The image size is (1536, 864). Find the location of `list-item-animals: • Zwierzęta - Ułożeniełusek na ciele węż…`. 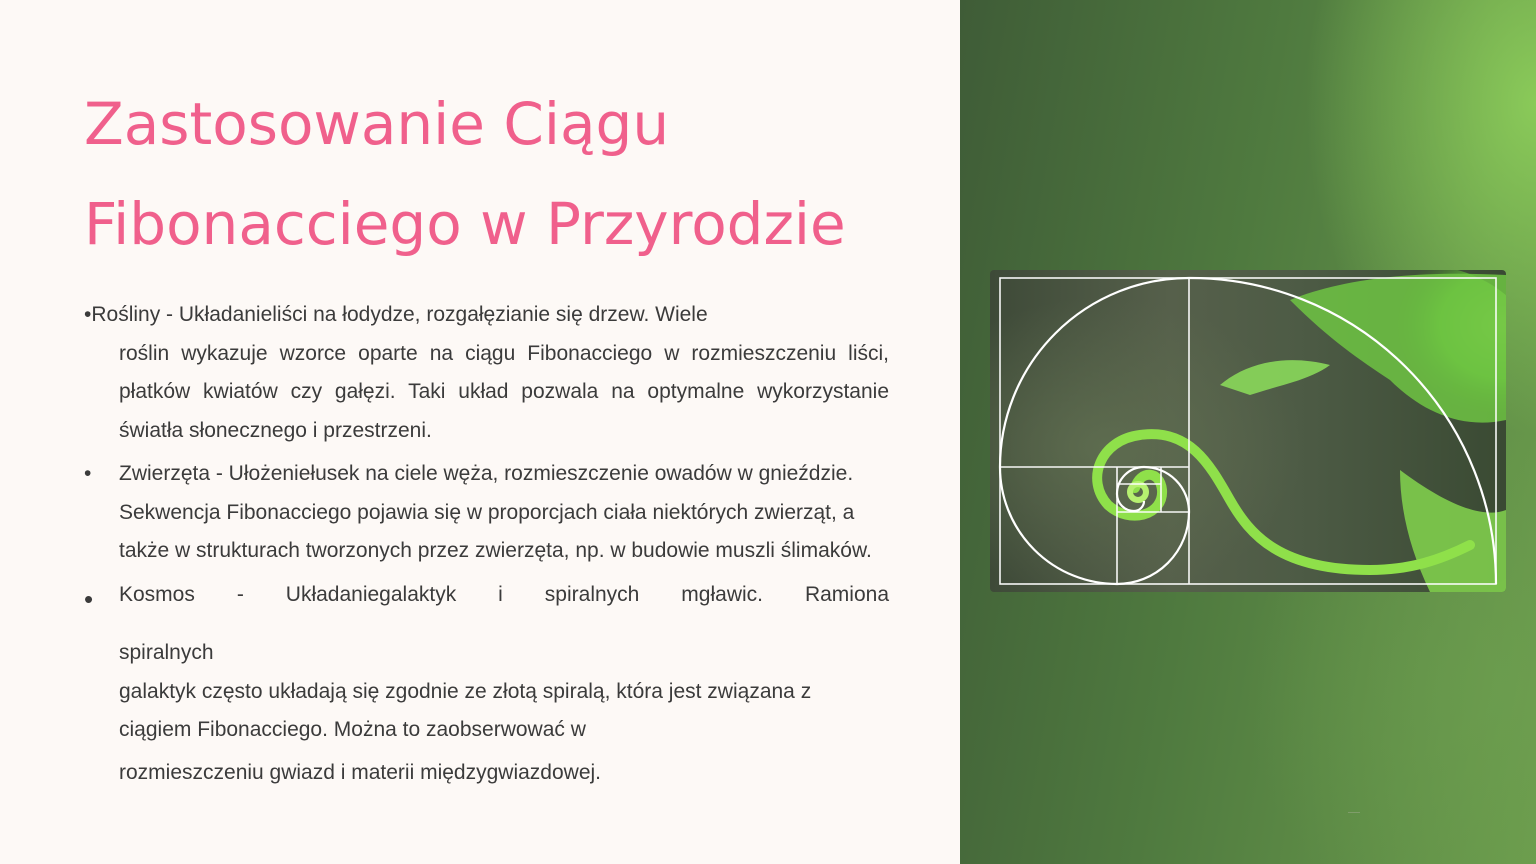

list-item-animals: • Zwierzęta - Ułożeniełusek na ciele węż… is located at coordinates (486, 513).